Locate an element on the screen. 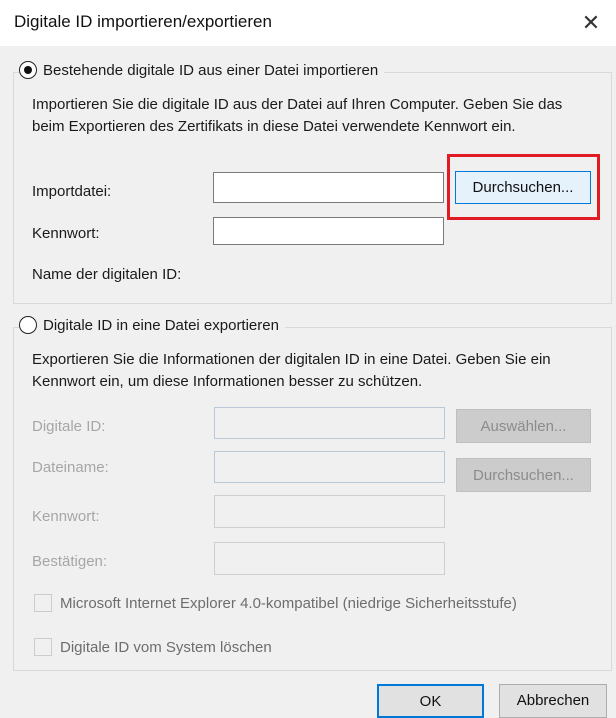 The height and width of the screenshot is (718, 616). highlight-box is located at coordinates (523, 187).